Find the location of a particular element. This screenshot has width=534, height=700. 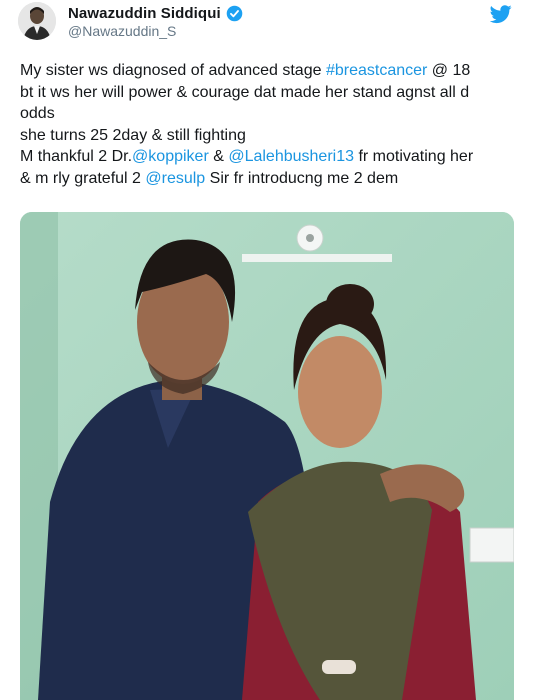

mention-lalehbusheri13-link: @Lalehbusheri13 is located at coordinates (291, 156).